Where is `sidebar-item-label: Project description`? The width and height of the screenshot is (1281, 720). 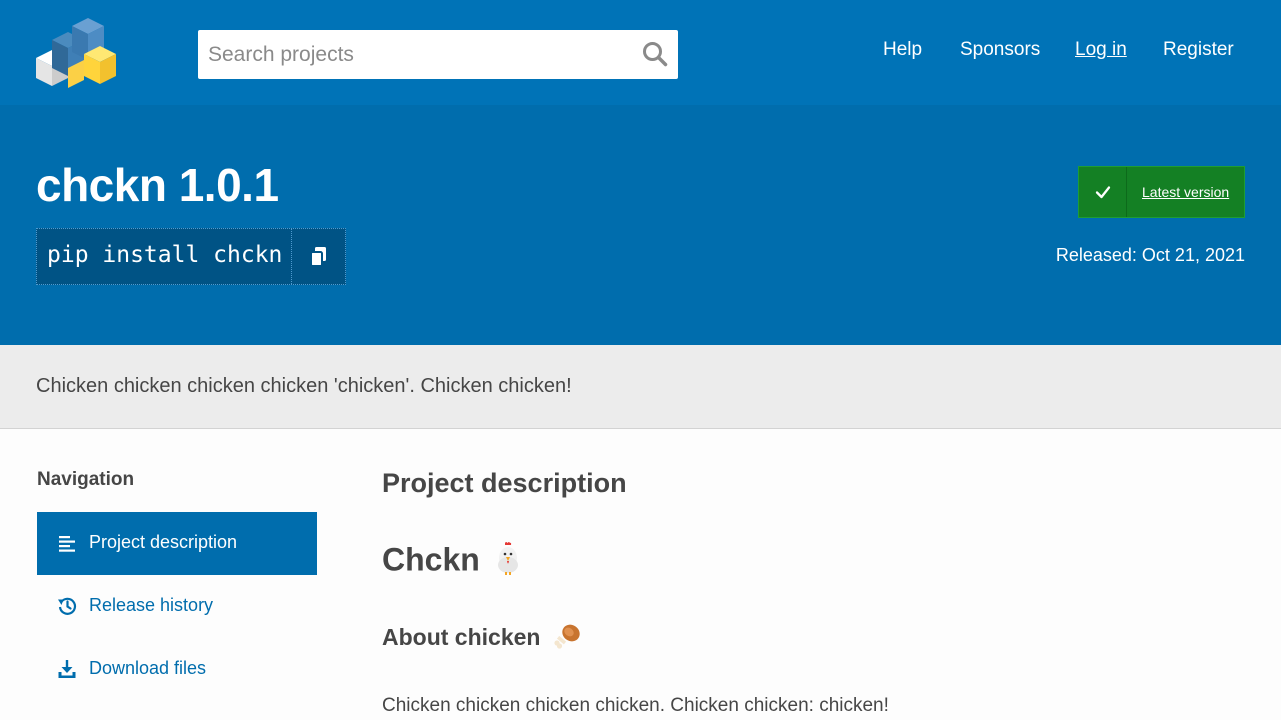
sidebar-item-label: Project description is located at coordinates (163, 542).